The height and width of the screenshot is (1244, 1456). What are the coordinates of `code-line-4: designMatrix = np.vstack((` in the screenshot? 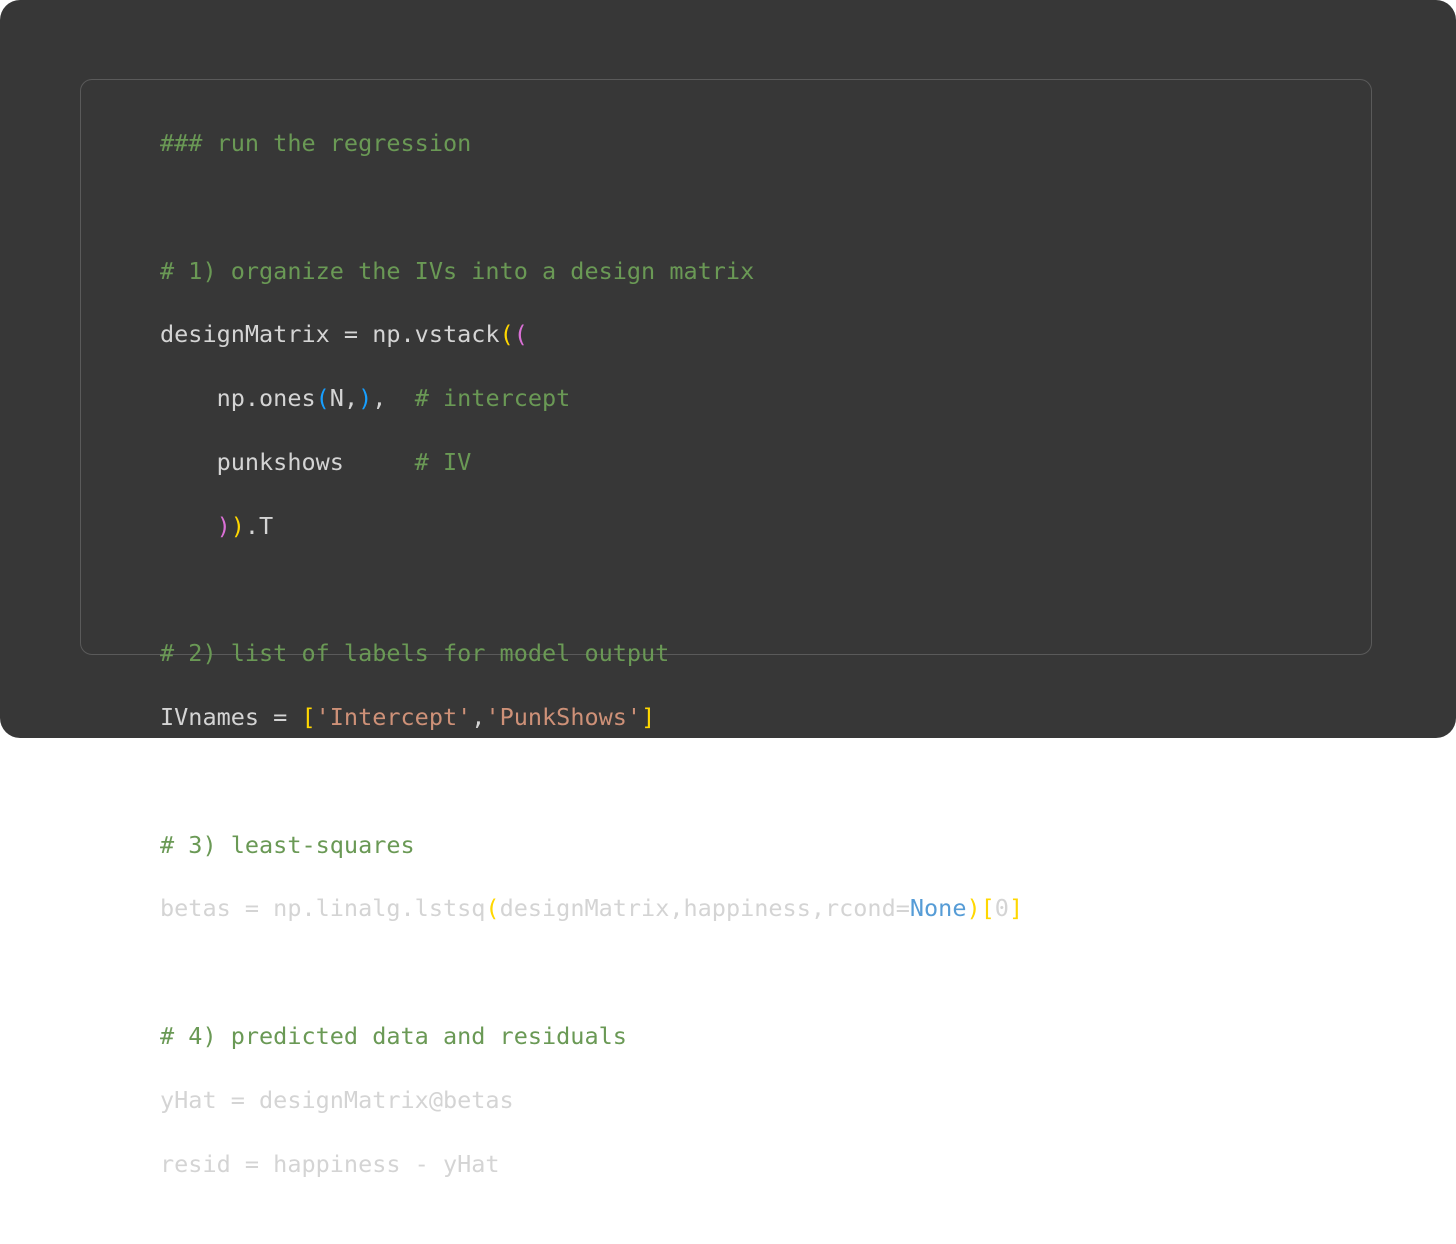 It's located at (591, 335).